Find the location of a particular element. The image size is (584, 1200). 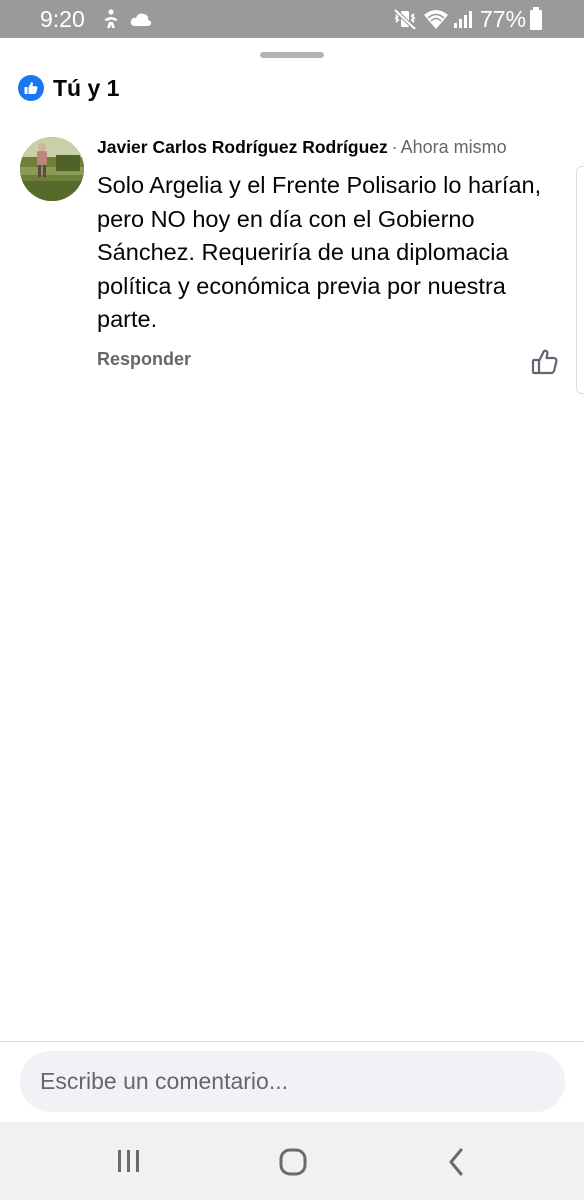

accessibility-icon is located at coordinates (111, 21).